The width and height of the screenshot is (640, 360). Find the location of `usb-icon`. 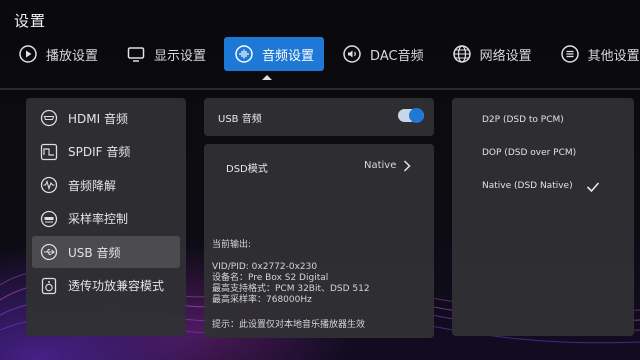

usb-icon is located at coordinates (49, 252).